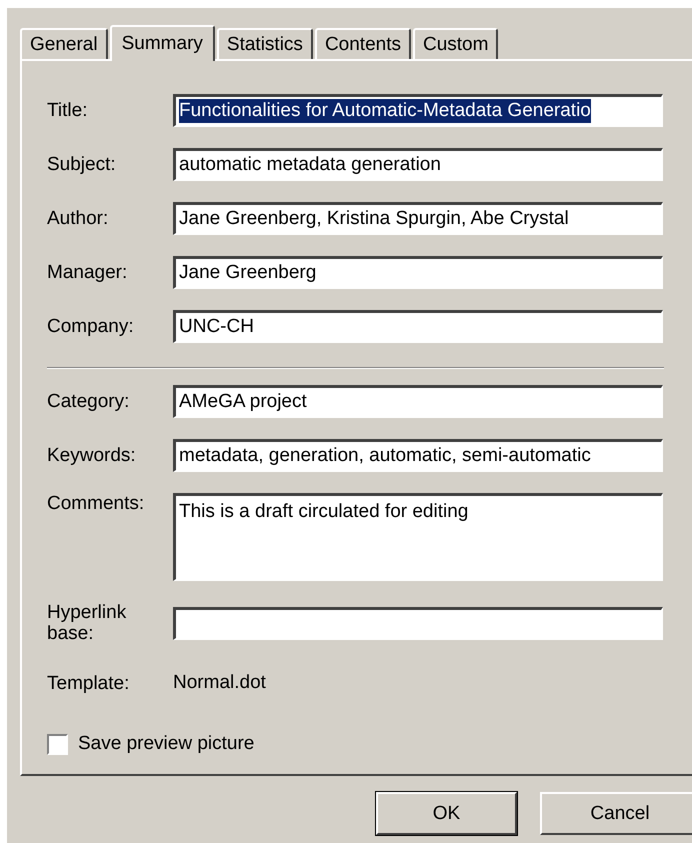  Describe the element at coordinates (264, 43) in the screenshot. I see `tab: Statistics` at that location.